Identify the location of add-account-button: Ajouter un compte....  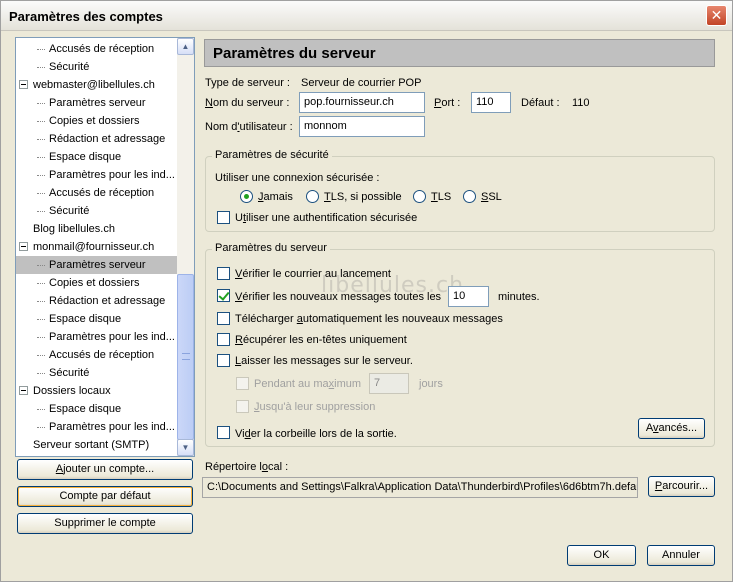
(105, 469).